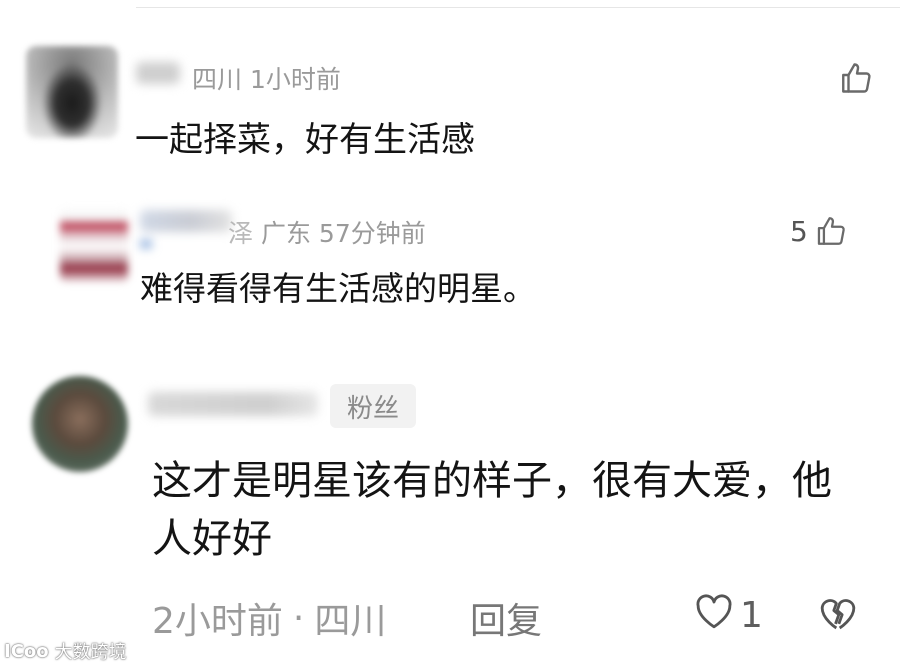  I want to click on comment-time: 2小时前, so click(217, 621).